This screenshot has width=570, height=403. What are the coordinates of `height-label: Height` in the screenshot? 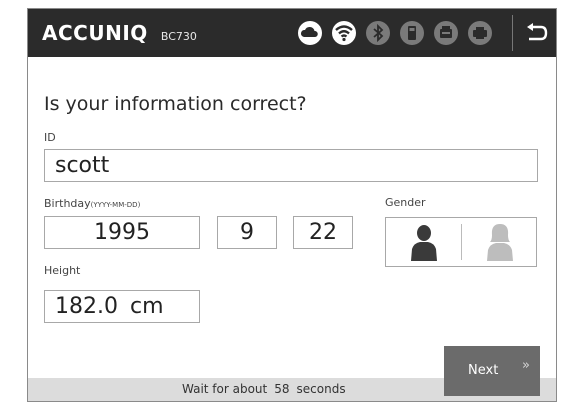 It's located at (62, 270).